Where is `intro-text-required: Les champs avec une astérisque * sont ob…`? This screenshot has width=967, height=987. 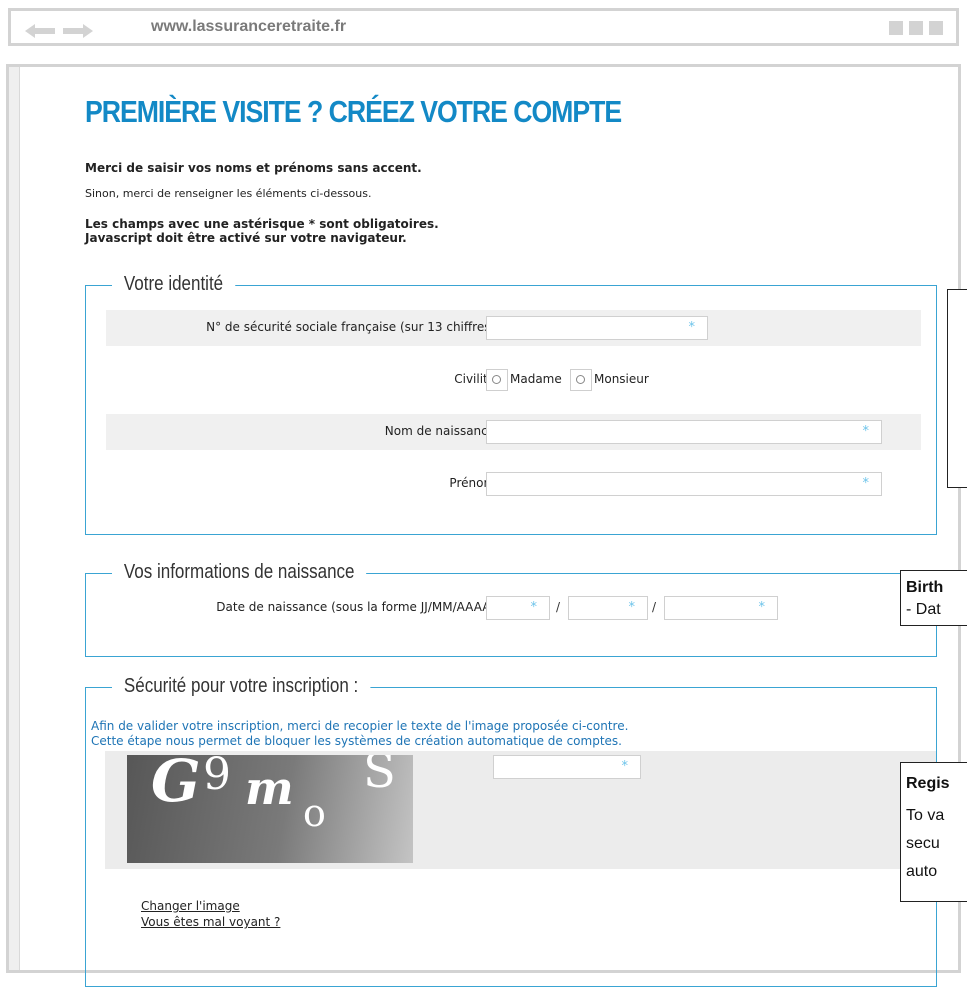 intro-text-required: Les champs avec une astérisque * sont ob… is located at coordinates (262, 224).